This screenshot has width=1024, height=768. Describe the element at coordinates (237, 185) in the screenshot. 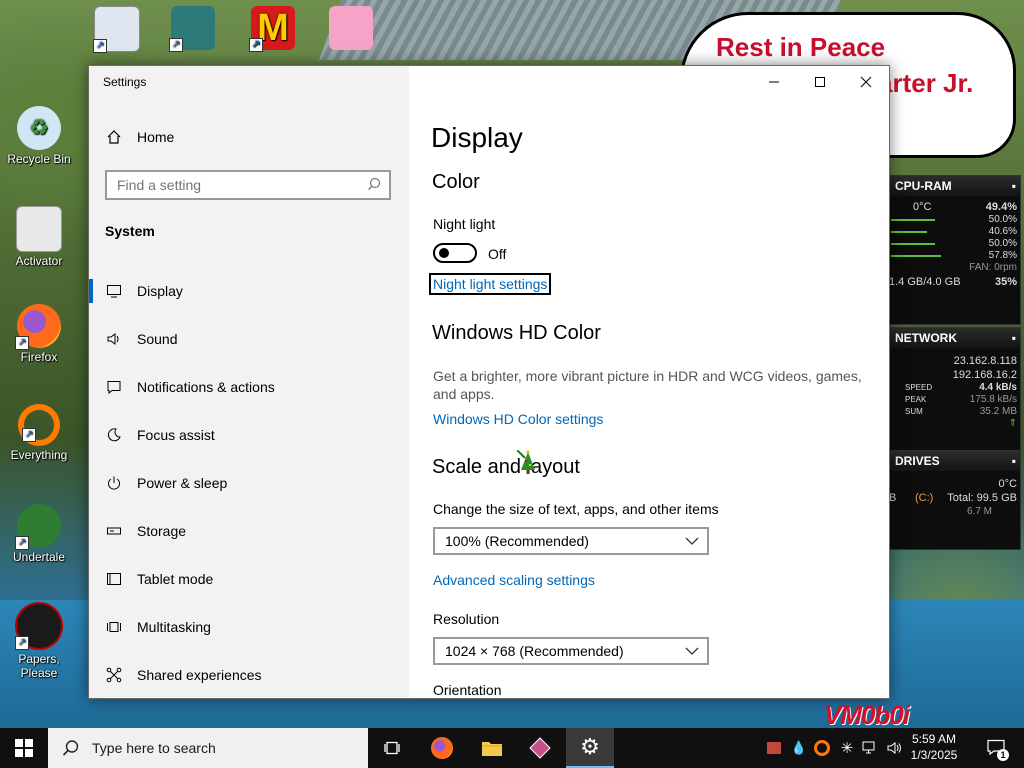

I see `find-setting-input` at that location.